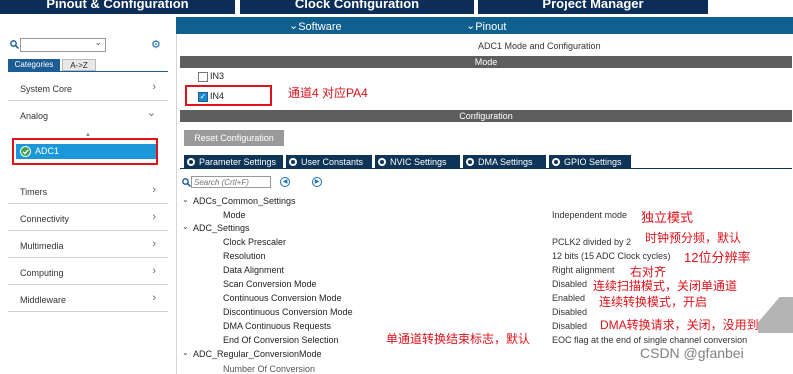 The height and width of the screenshot is (374, 793). I want to click on tab-a-z: A->Z, so click(79, 65).